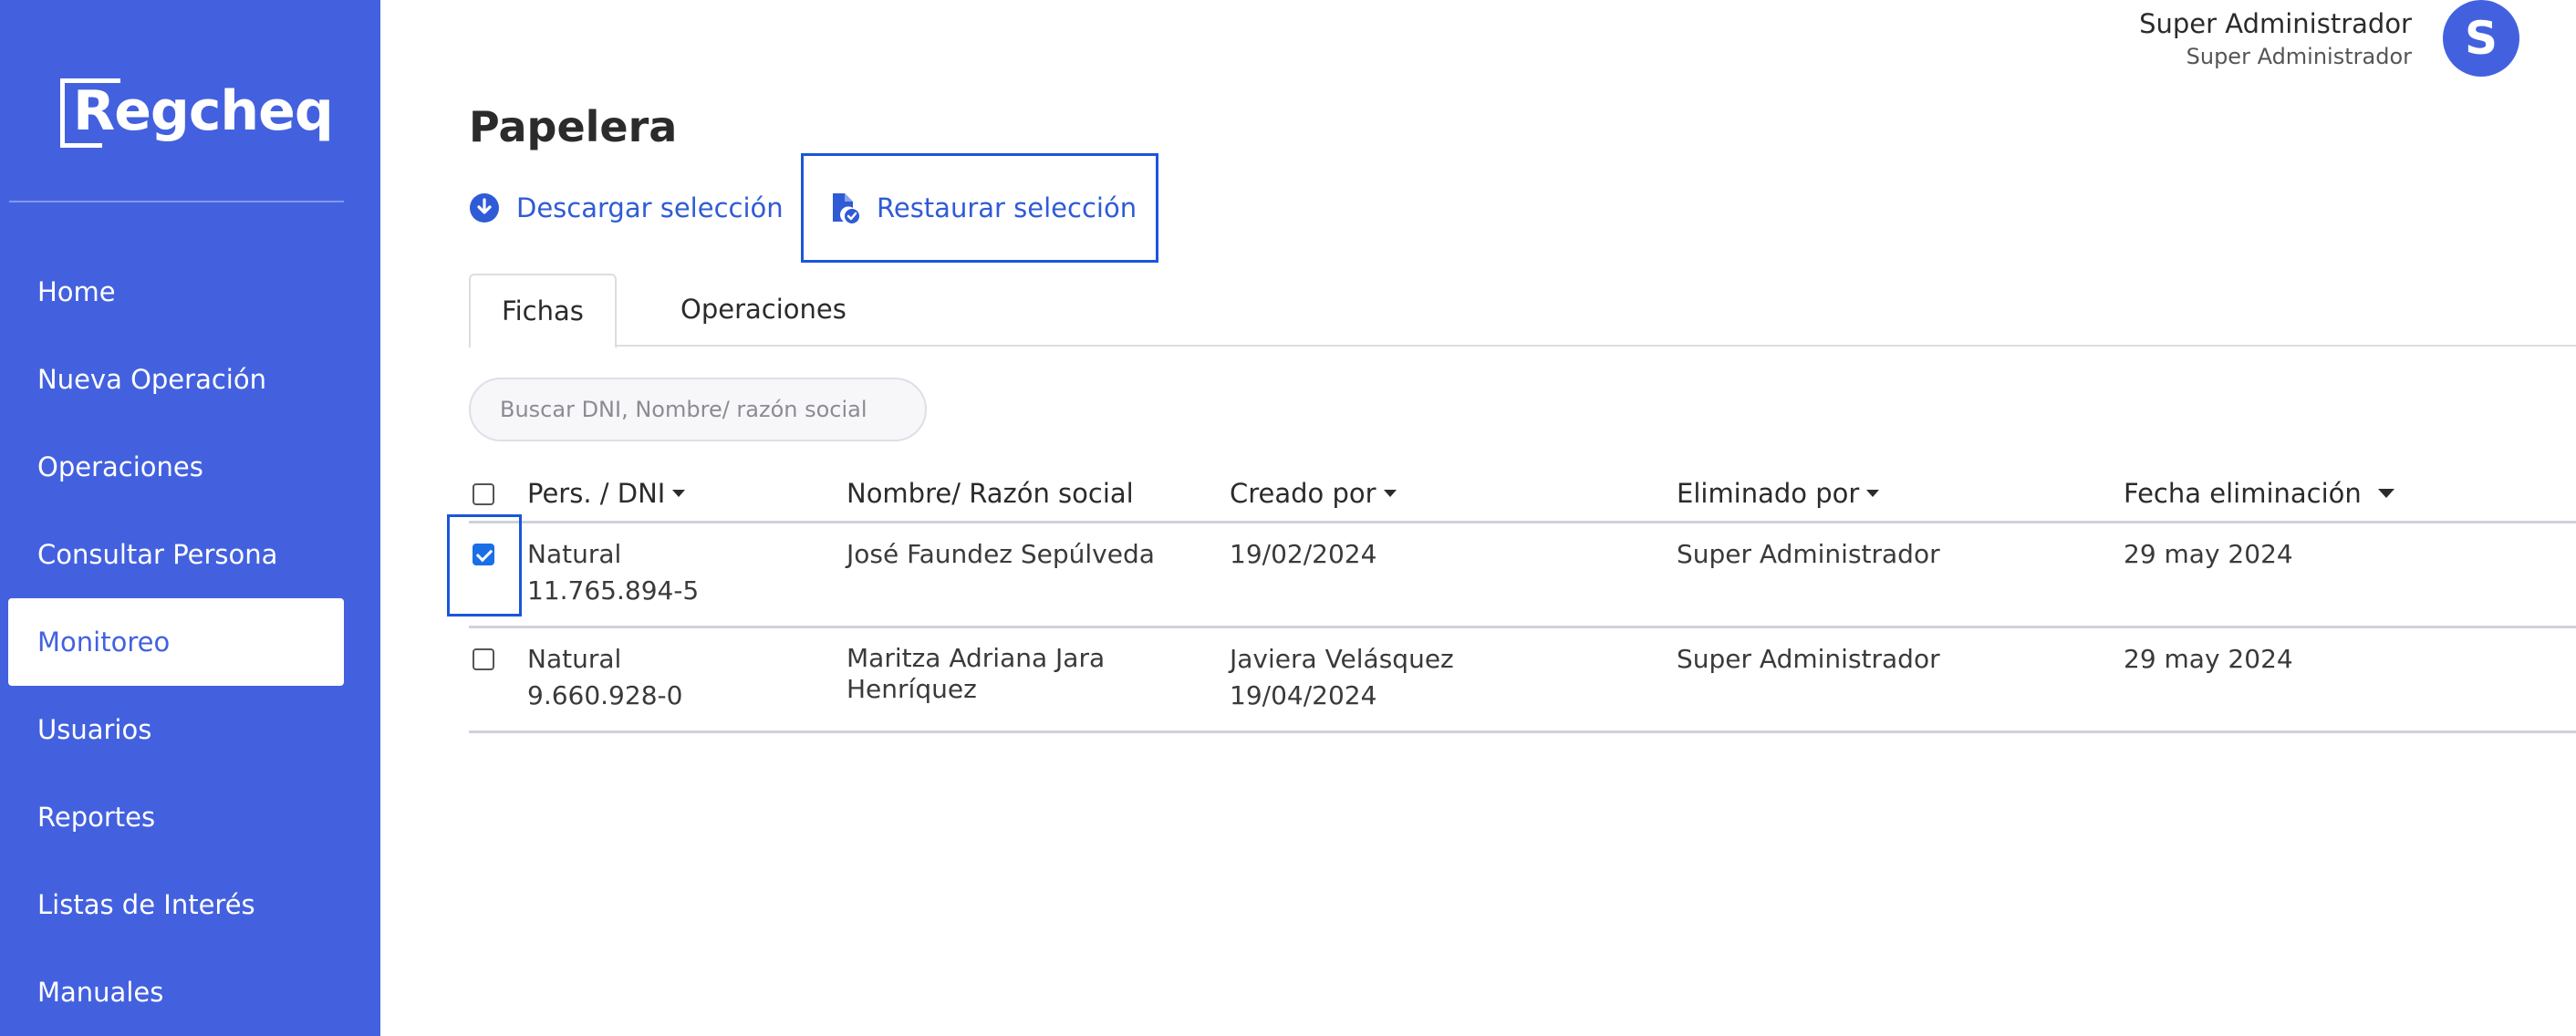 This screenshot has height=1036, width=2576. I want to click on avatar: S, so click(2481, 38).